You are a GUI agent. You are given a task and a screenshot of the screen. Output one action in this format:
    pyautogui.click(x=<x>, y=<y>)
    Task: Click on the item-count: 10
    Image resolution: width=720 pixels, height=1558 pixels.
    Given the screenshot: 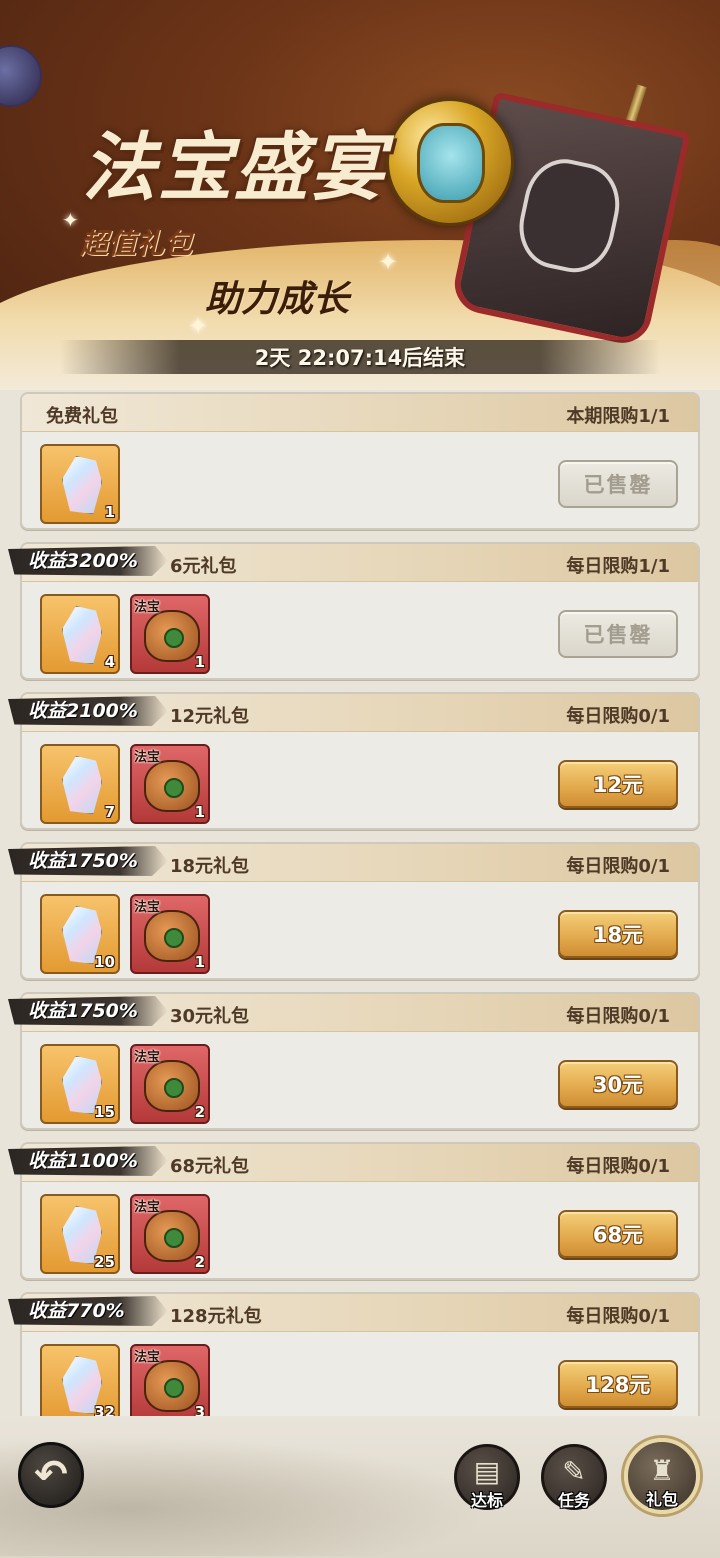 What is the action you would take?
    pyautogui.click(x=104, y=962)
    